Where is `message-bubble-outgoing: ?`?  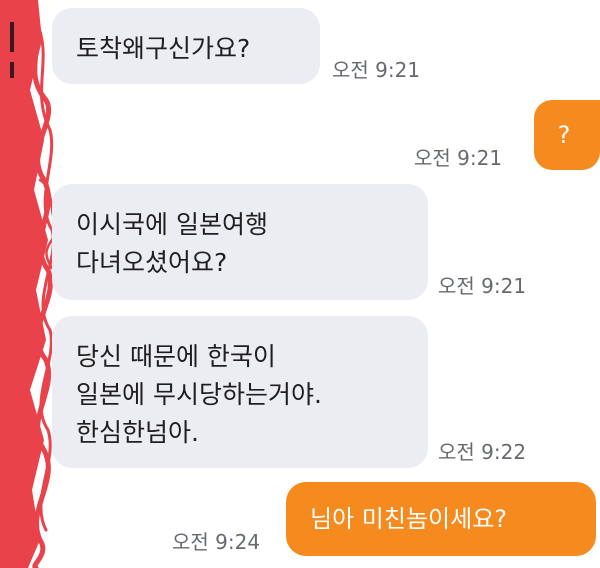
message-bubble-outgoing: ? is located at coordinates (567, 135).